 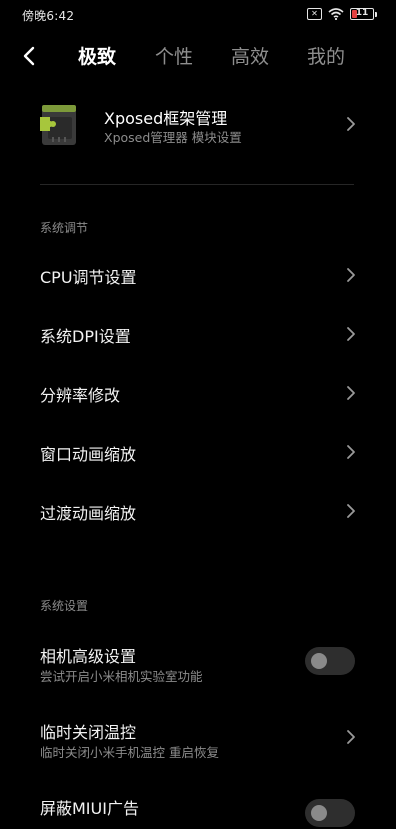 What do you see at coordinates (198, 275) in the screenshot?
I see `cpu-tuning-item: CPU调节设置` at bounding box center [198, 275].